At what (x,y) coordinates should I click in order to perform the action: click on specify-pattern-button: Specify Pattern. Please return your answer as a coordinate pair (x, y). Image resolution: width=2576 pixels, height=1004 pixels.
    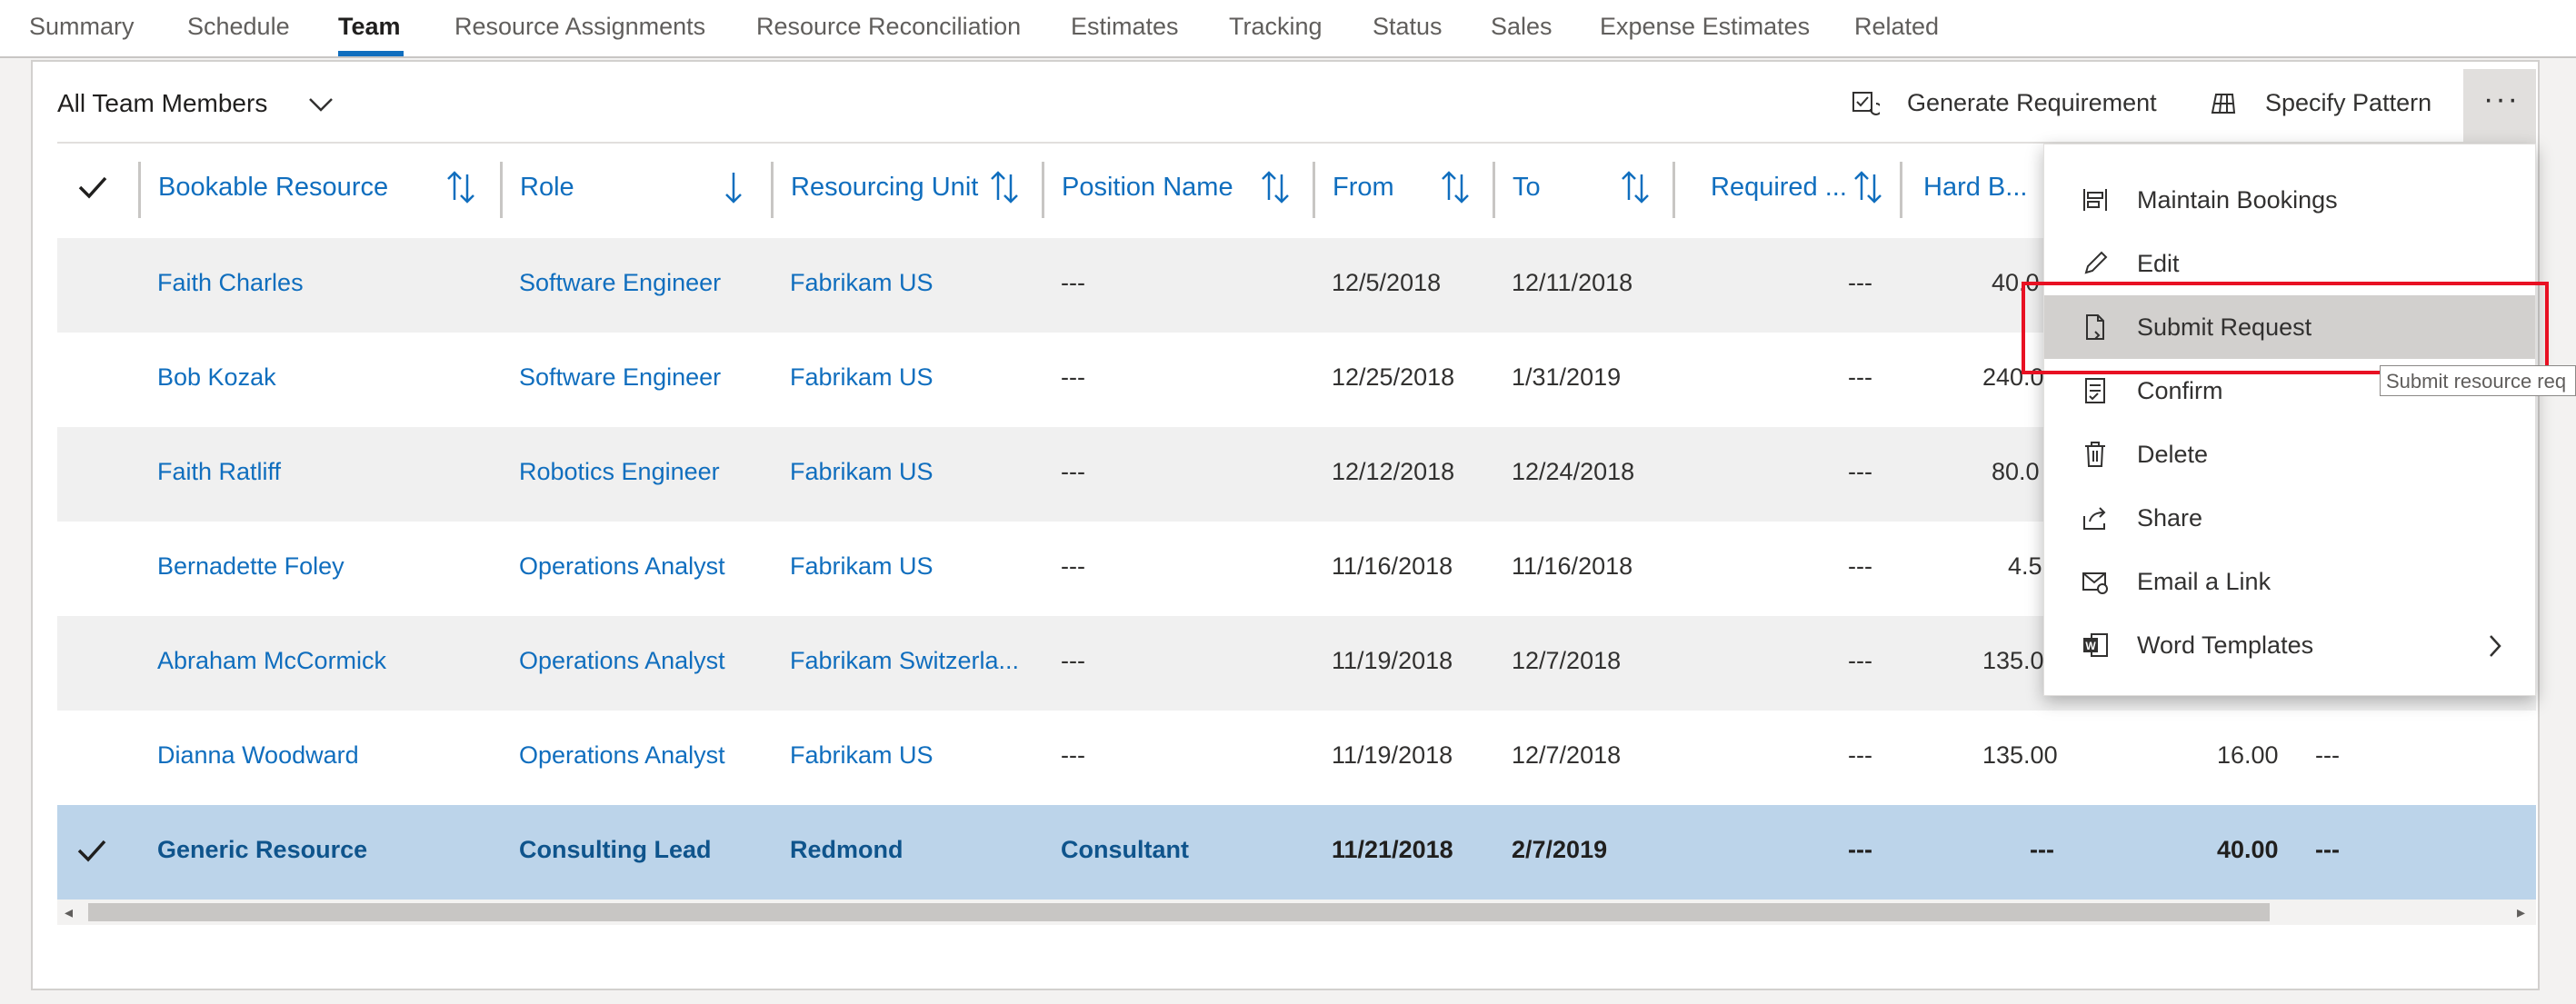
    Looking at the image, I should click on (2348, 103).